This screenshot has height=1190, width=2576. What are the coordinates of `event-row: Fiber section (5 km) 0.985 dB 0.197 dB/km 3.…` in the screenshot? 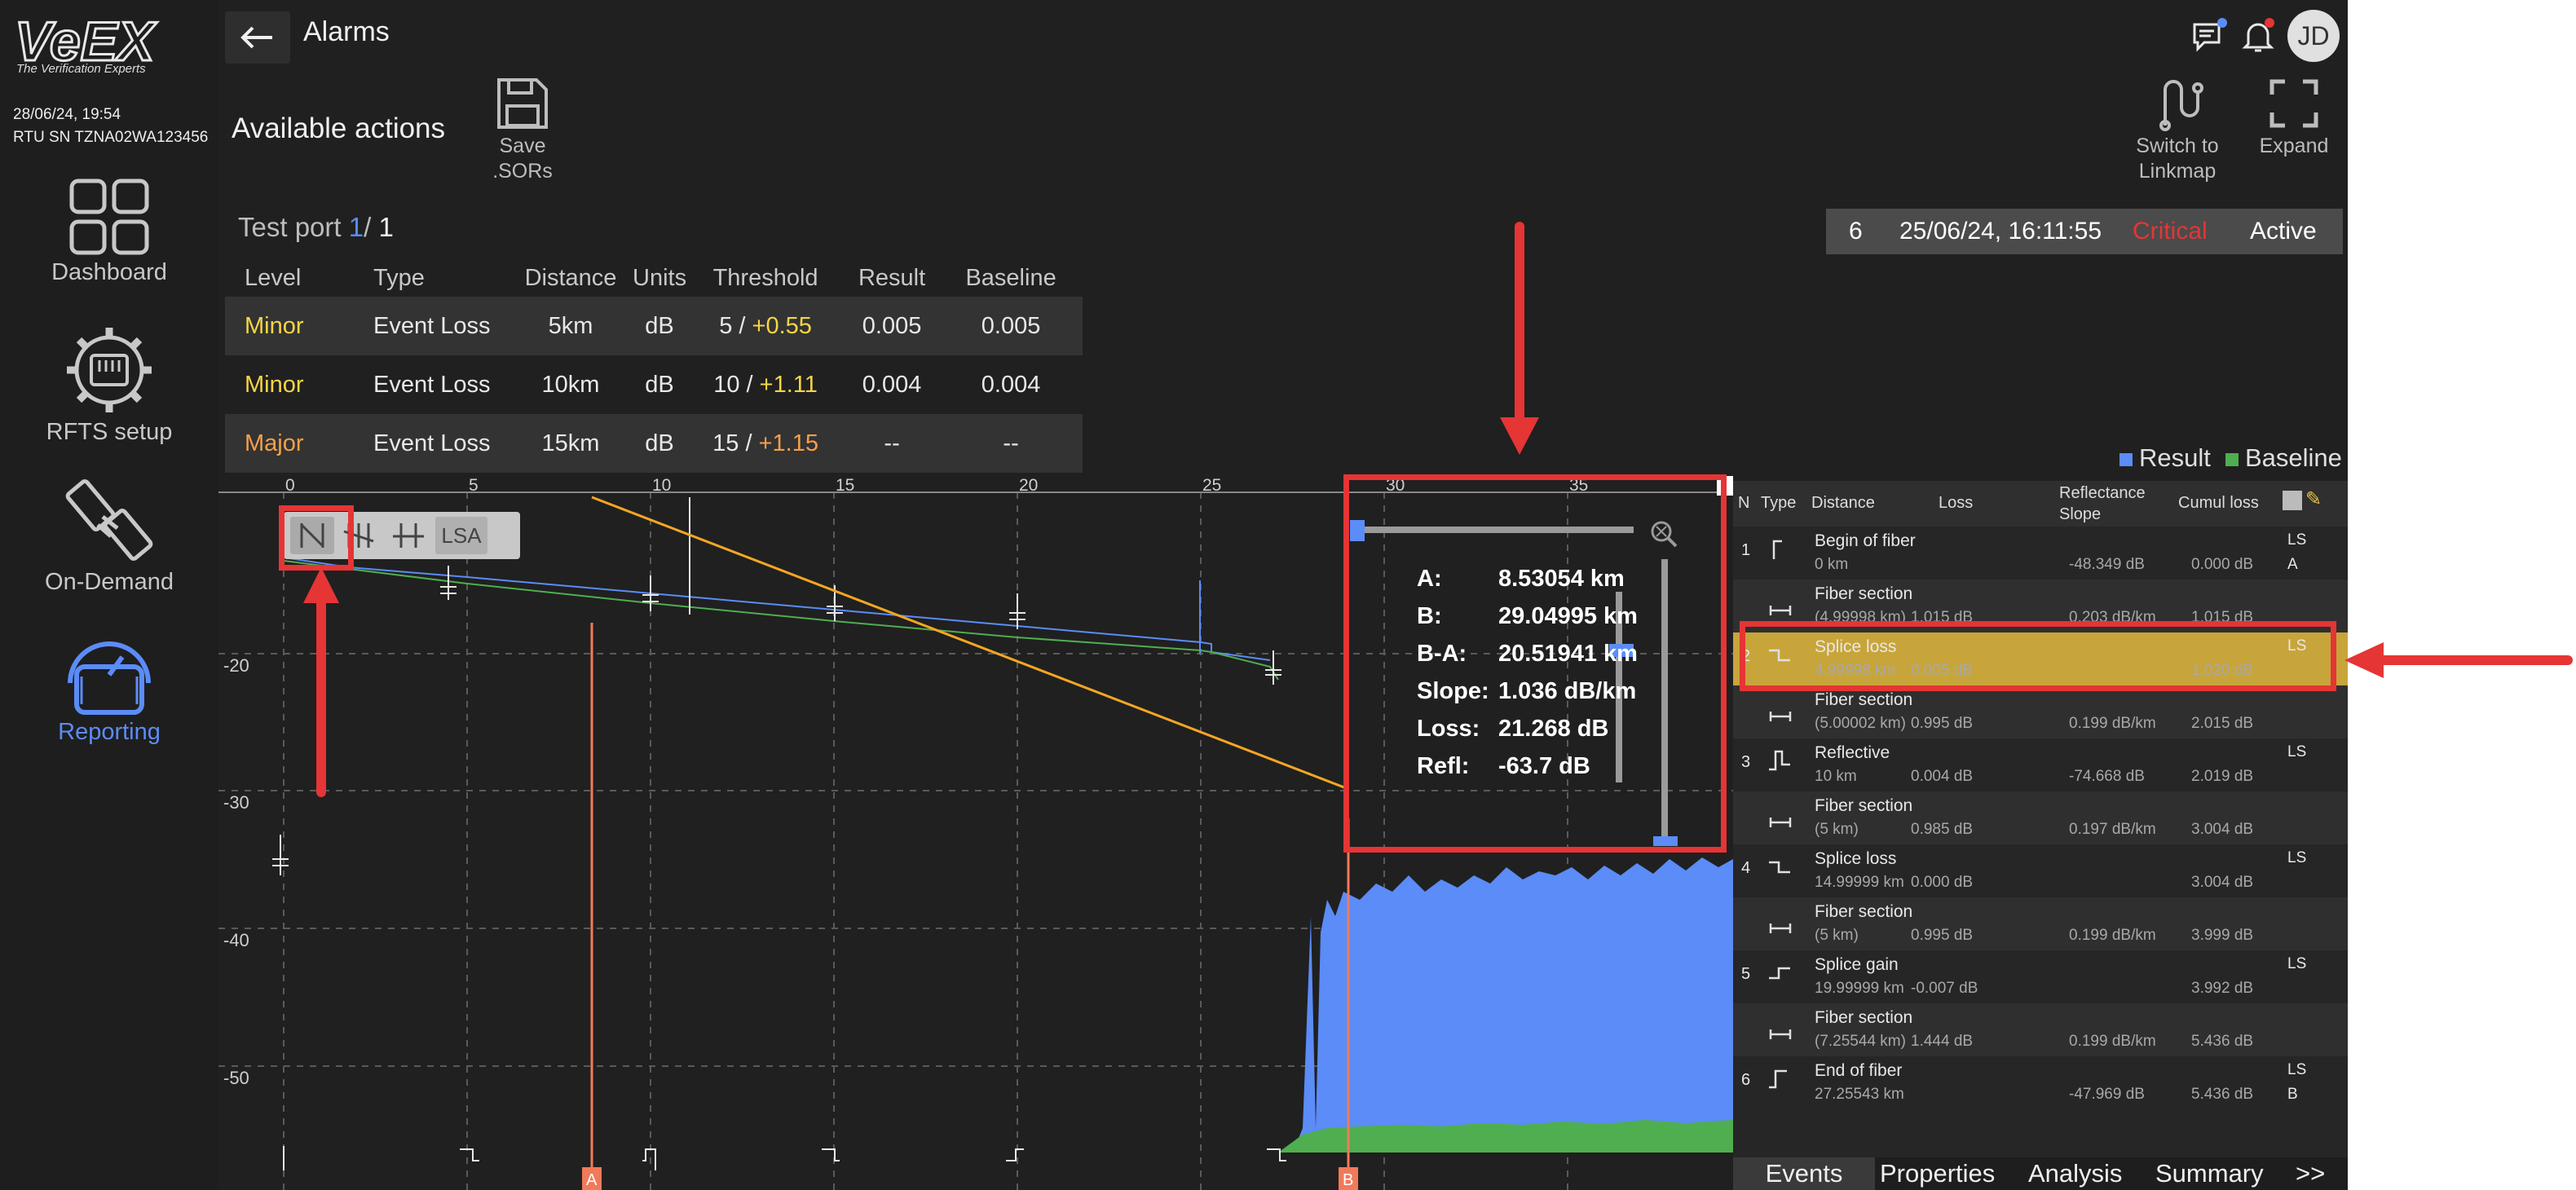 It's located at (2040, 818).